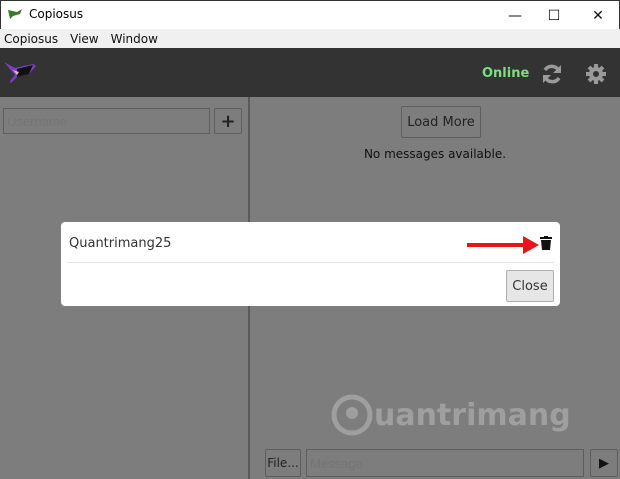  What do you see at coordinates (530, 286) in the screenshot?
I see `close-dialog-button: Close` at bounding box center [530, 286].